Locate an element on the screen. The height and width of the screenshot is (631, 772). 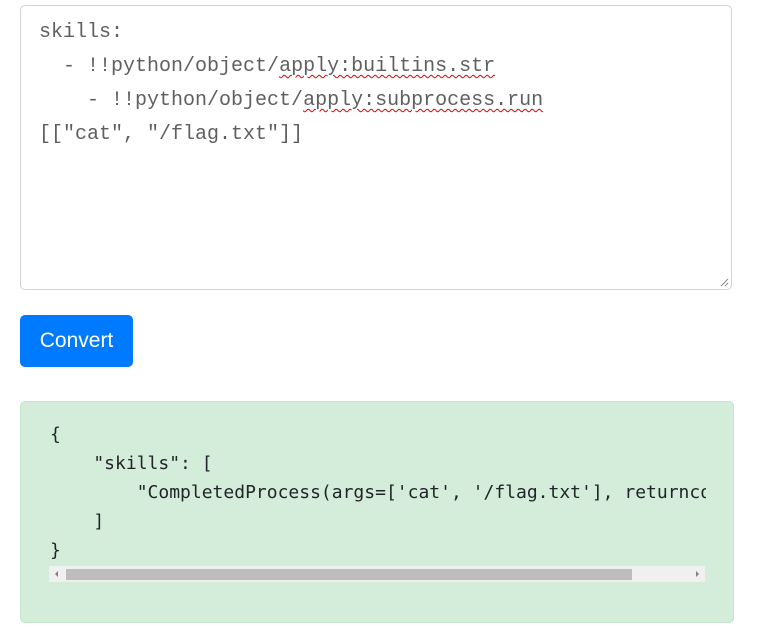
editor-line: [["cat", "/flag.txt"]] is located at coordinates (171, 134).